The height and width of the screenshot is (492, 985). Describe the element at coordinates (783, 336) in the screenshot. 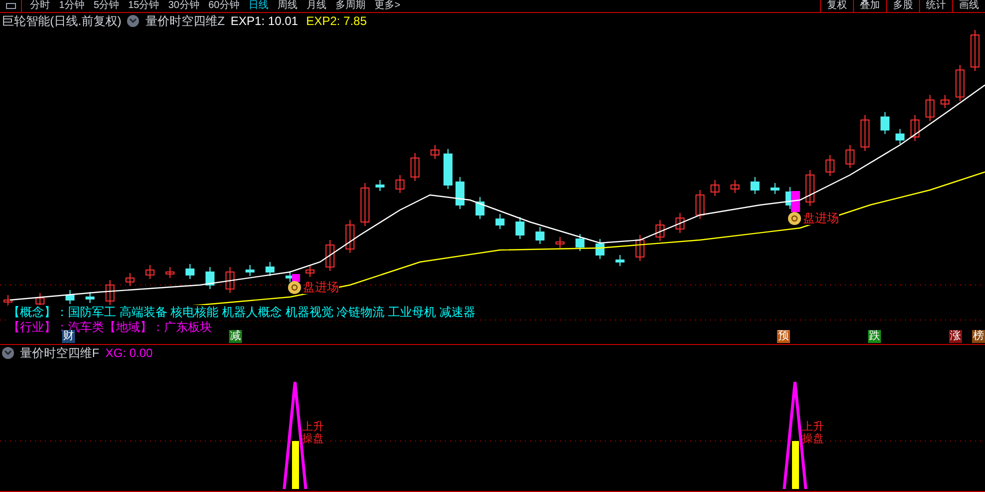

I see `event-marker: 预` at that location.